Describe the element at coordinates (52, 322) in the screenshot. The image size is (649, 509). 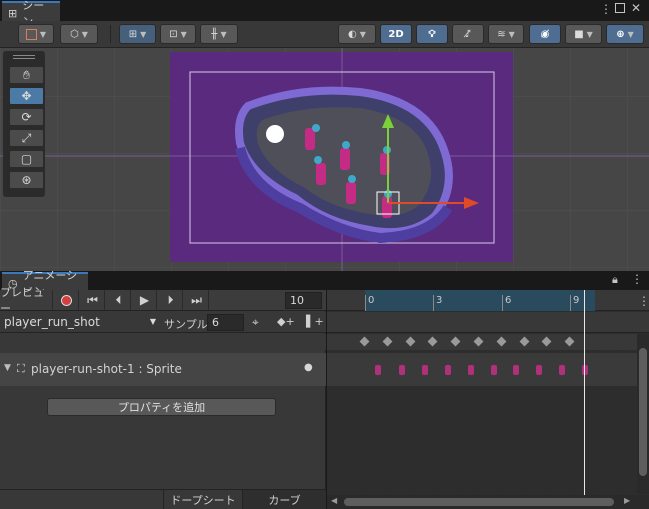
I see `clip-name: player_run_shot` at that location.